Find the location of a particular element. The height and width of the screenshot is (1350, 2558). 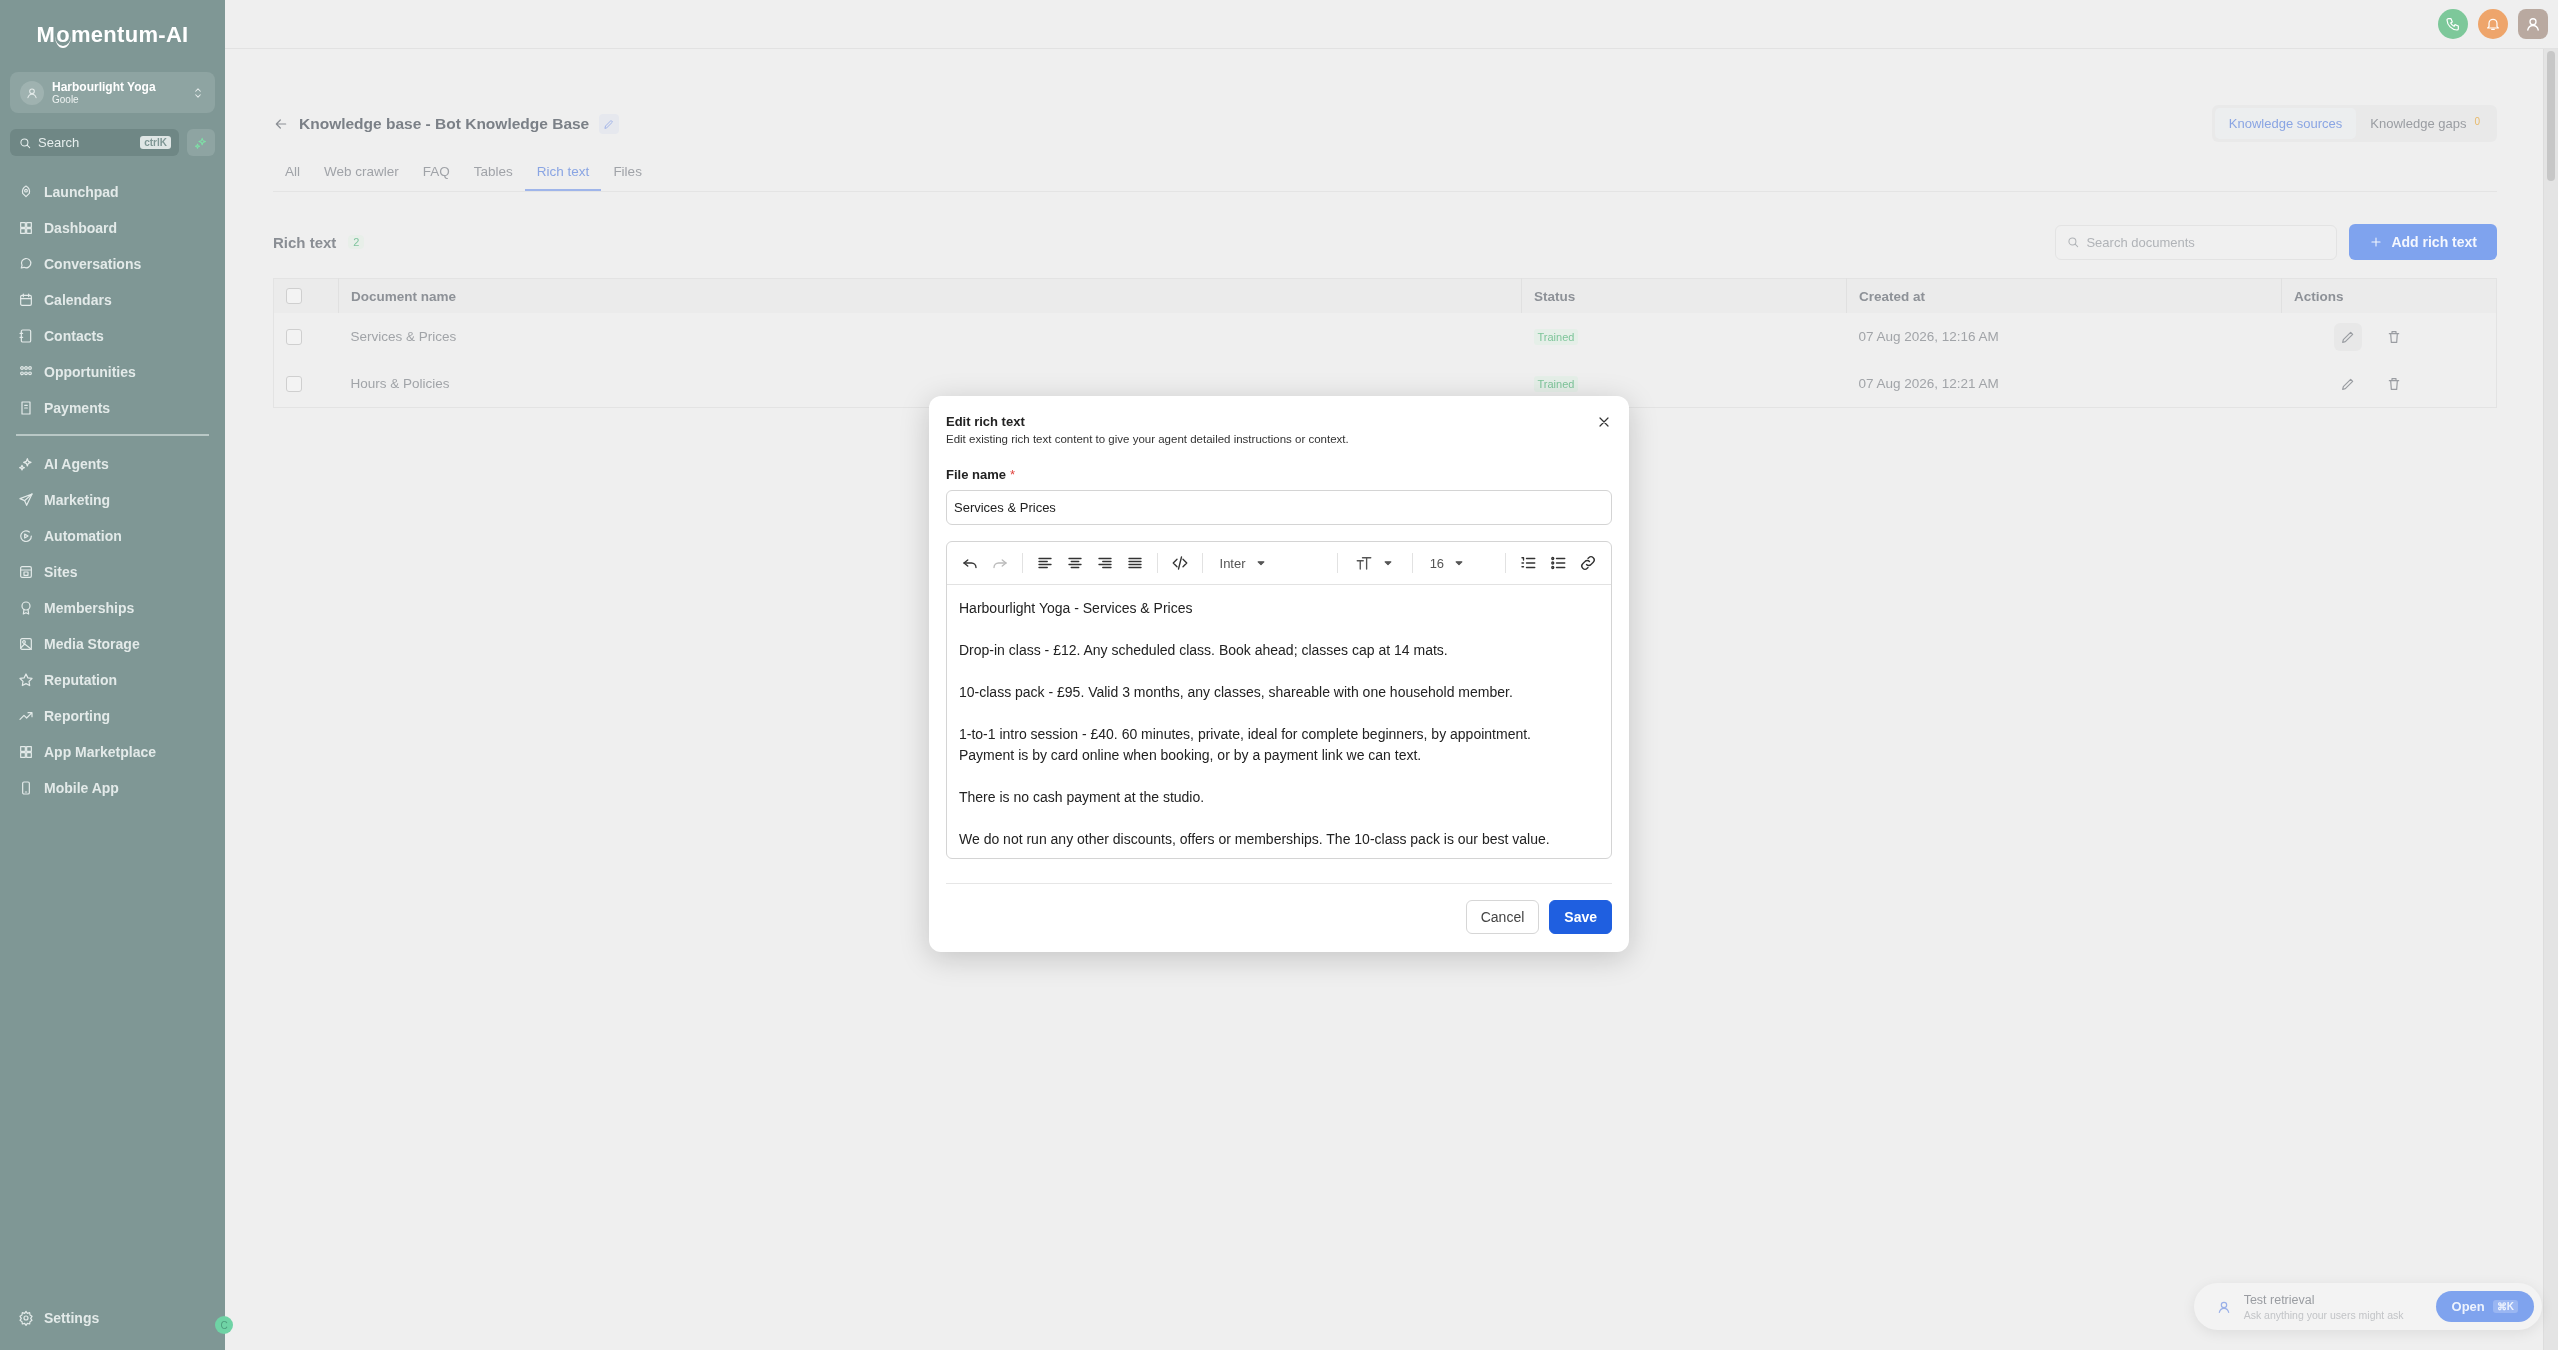

column-header: Document name is located at coordinates (930, 295).